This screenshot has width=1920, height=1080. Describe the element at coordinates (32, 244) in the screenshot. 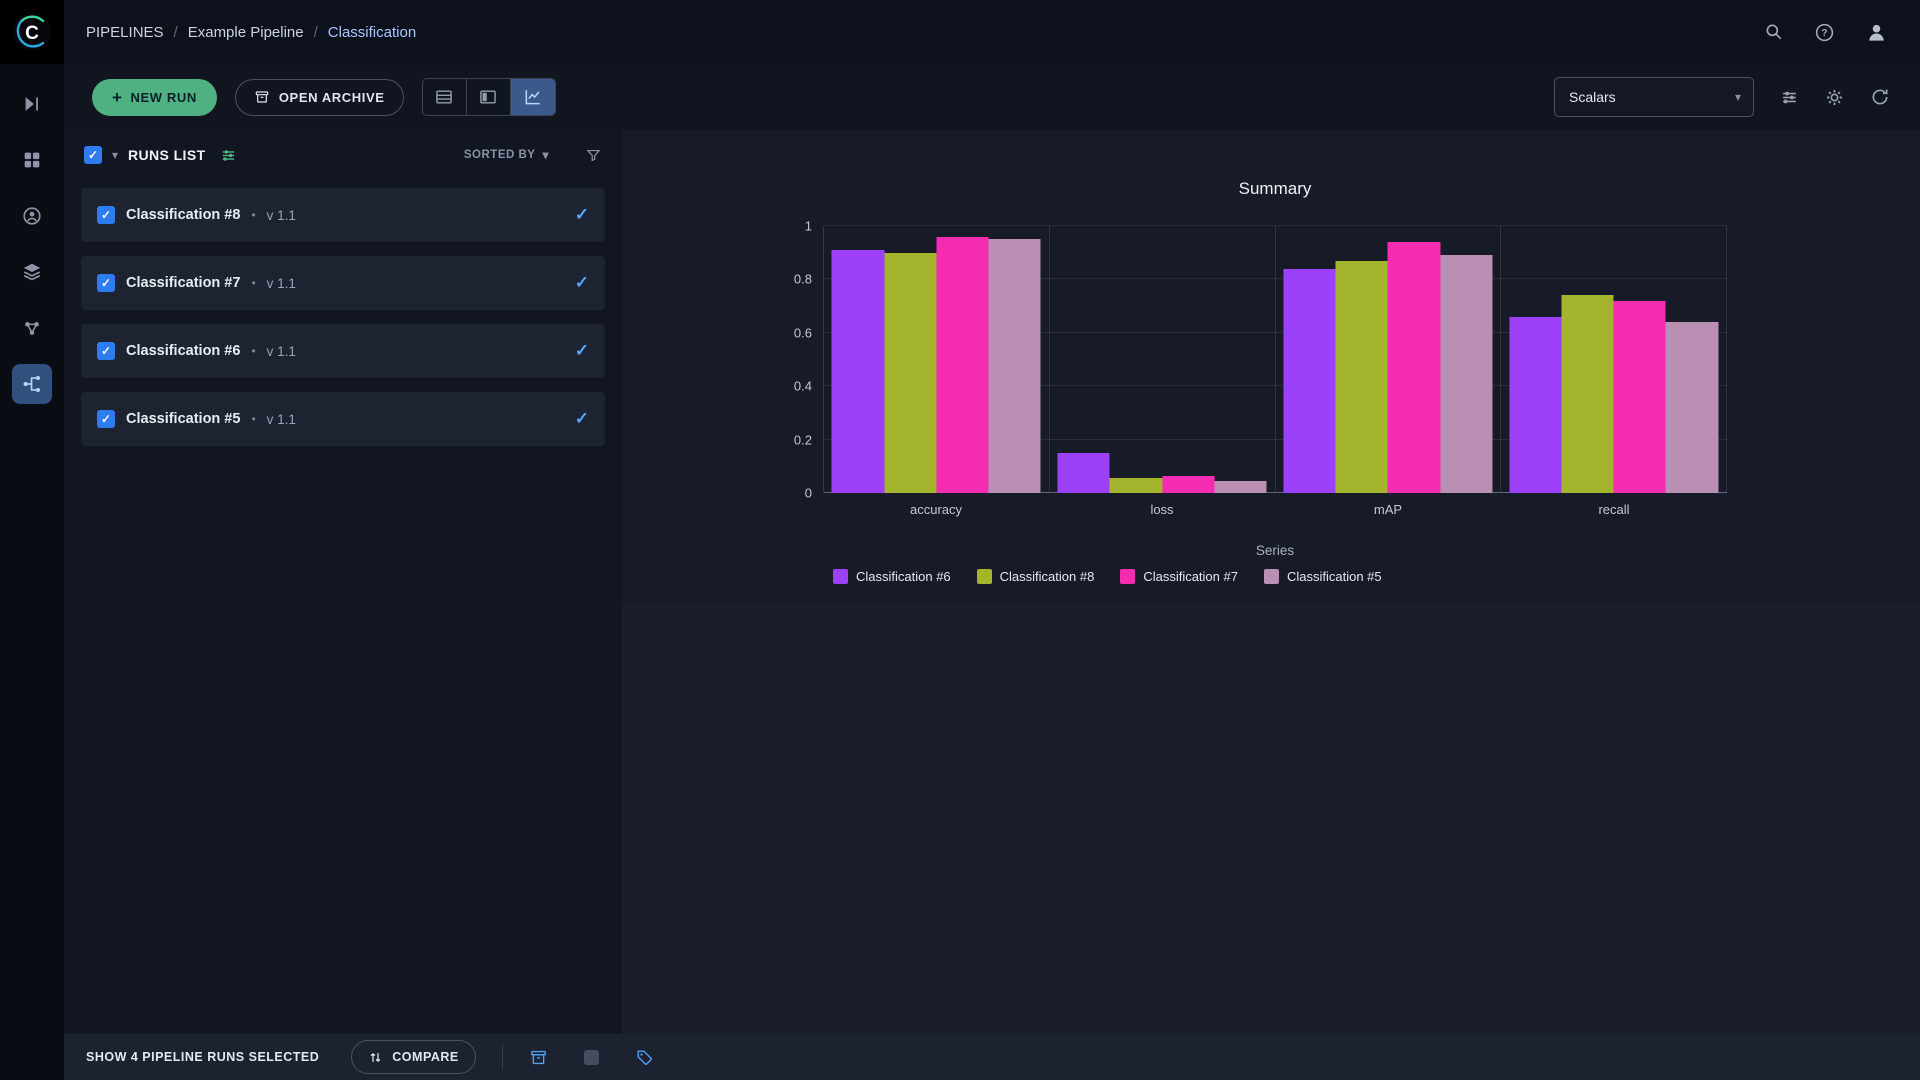

I see `rail-nav` at that location.